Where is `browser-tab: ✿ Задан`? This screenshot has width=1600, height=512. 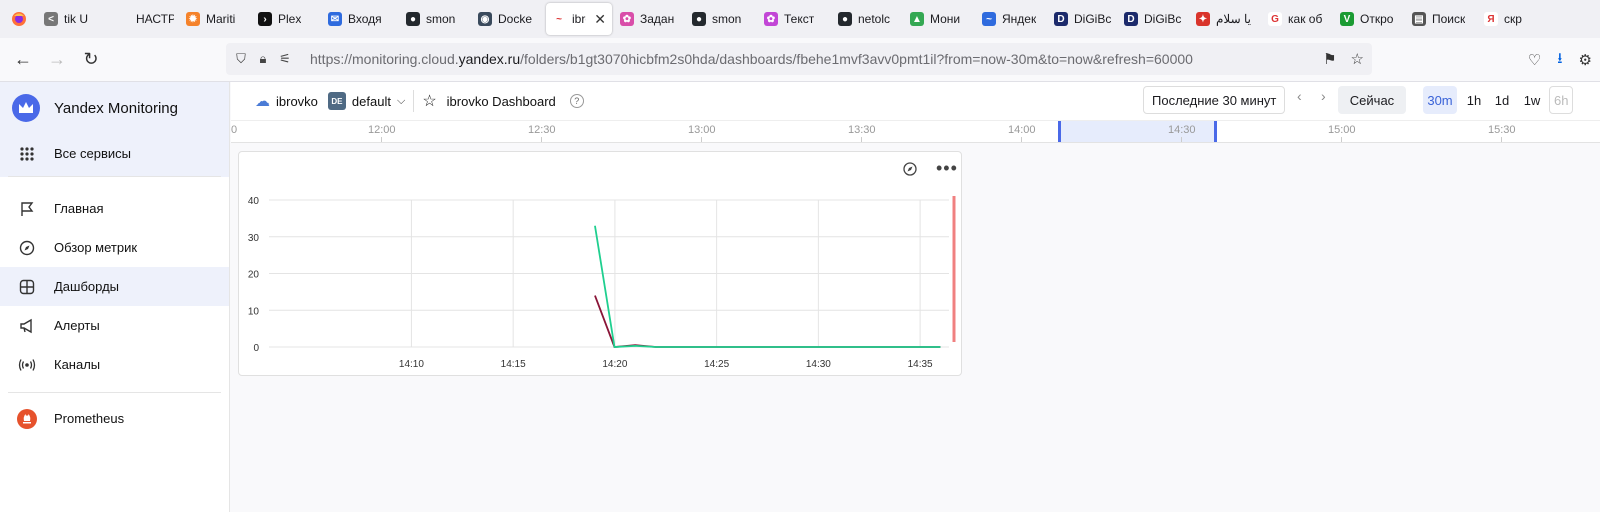 browser-tab: ✿ Задан is located at coordinates (650, 19).